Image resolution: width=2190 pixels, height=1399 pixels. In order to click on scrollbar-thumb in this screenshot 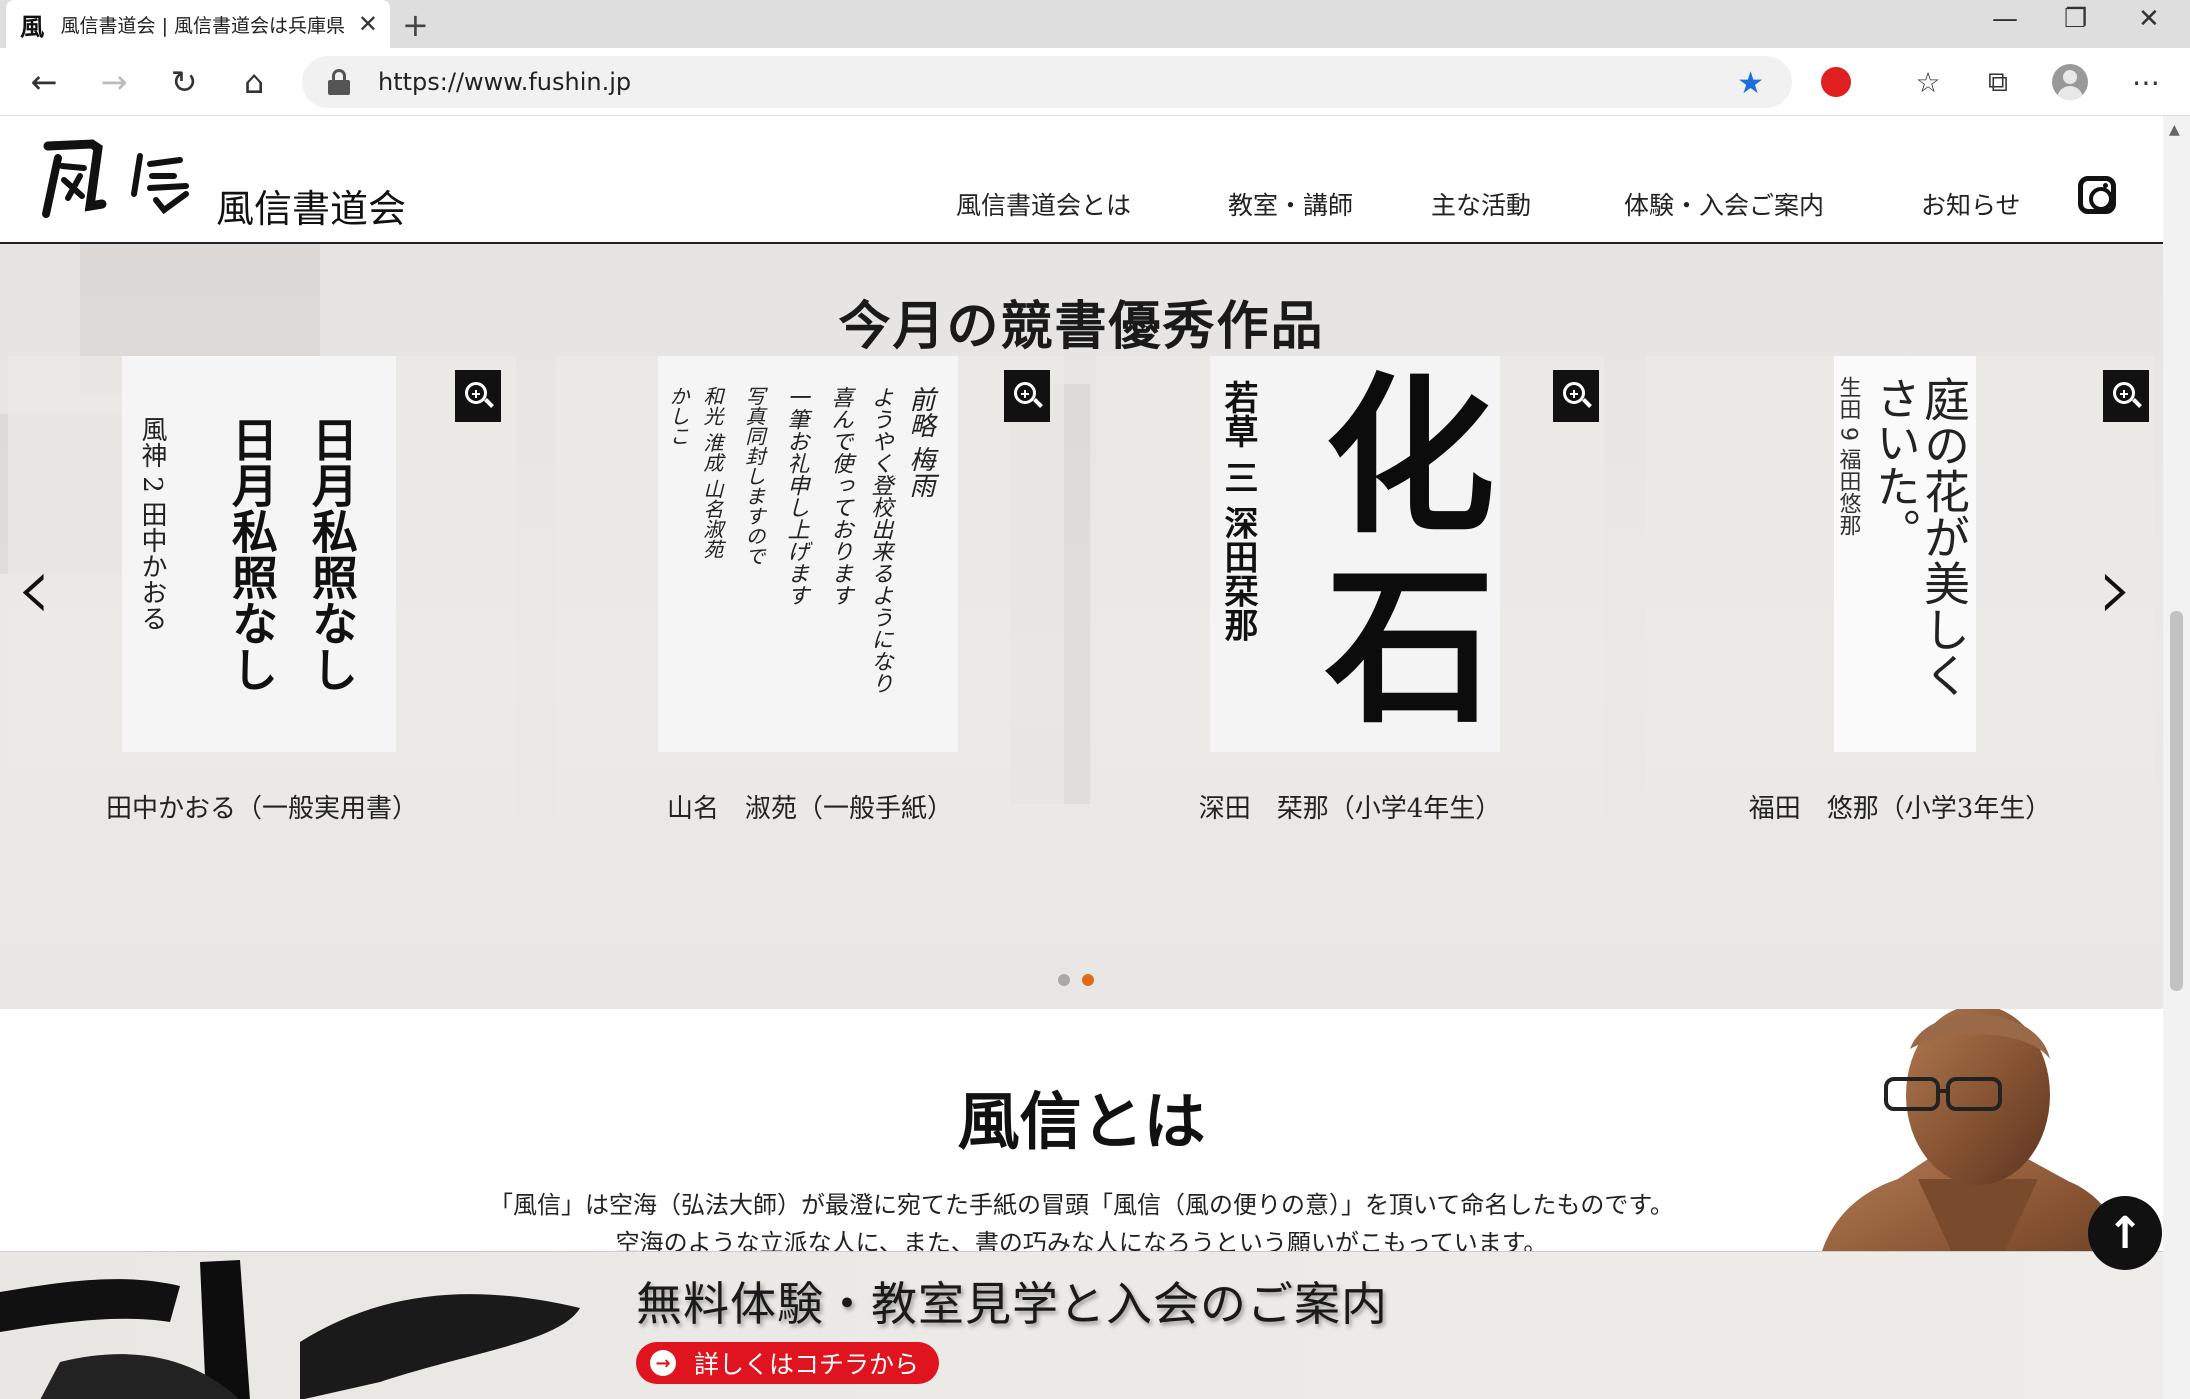, I will do `click(2176, 801)`.